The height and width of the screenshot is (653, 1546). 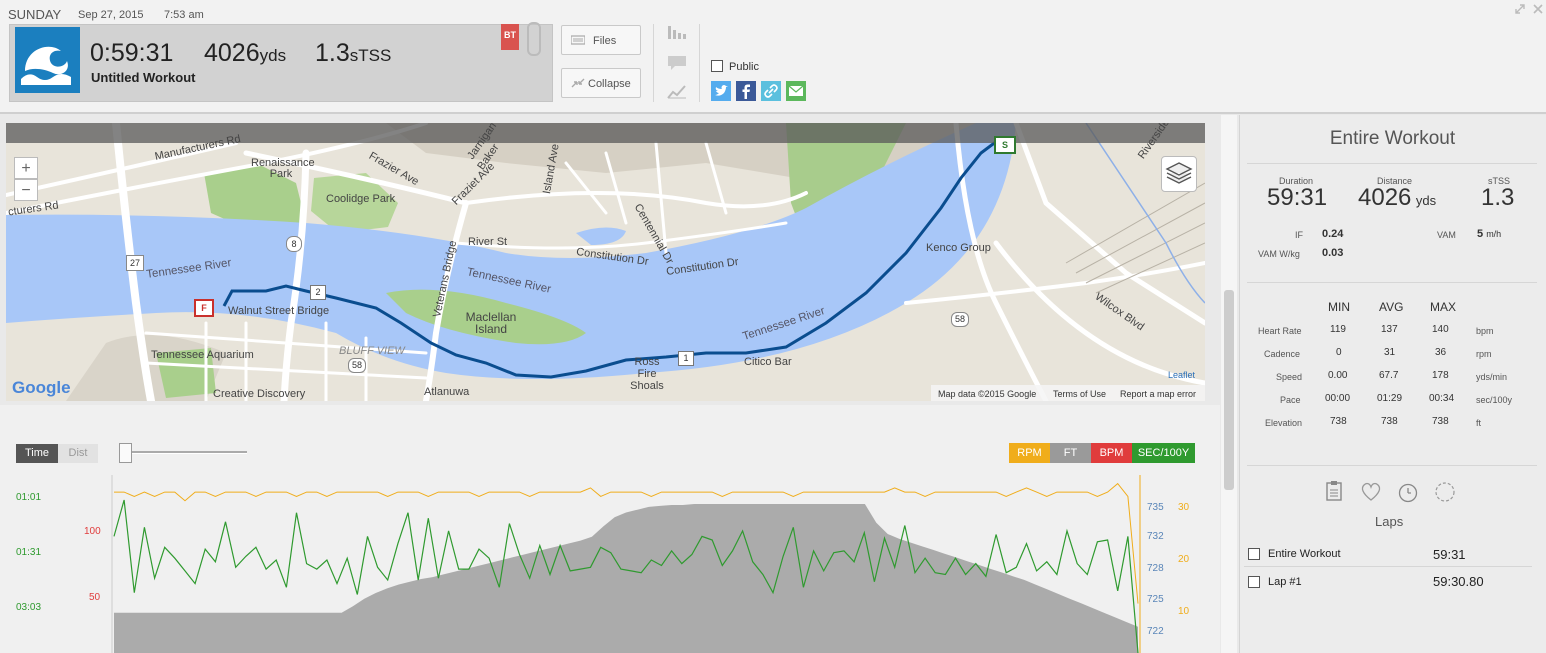 What do you see at coordinates (35, 14) in the screenshot?
I see `workout-day: SUNDAY` at bounding box center [35, 14].